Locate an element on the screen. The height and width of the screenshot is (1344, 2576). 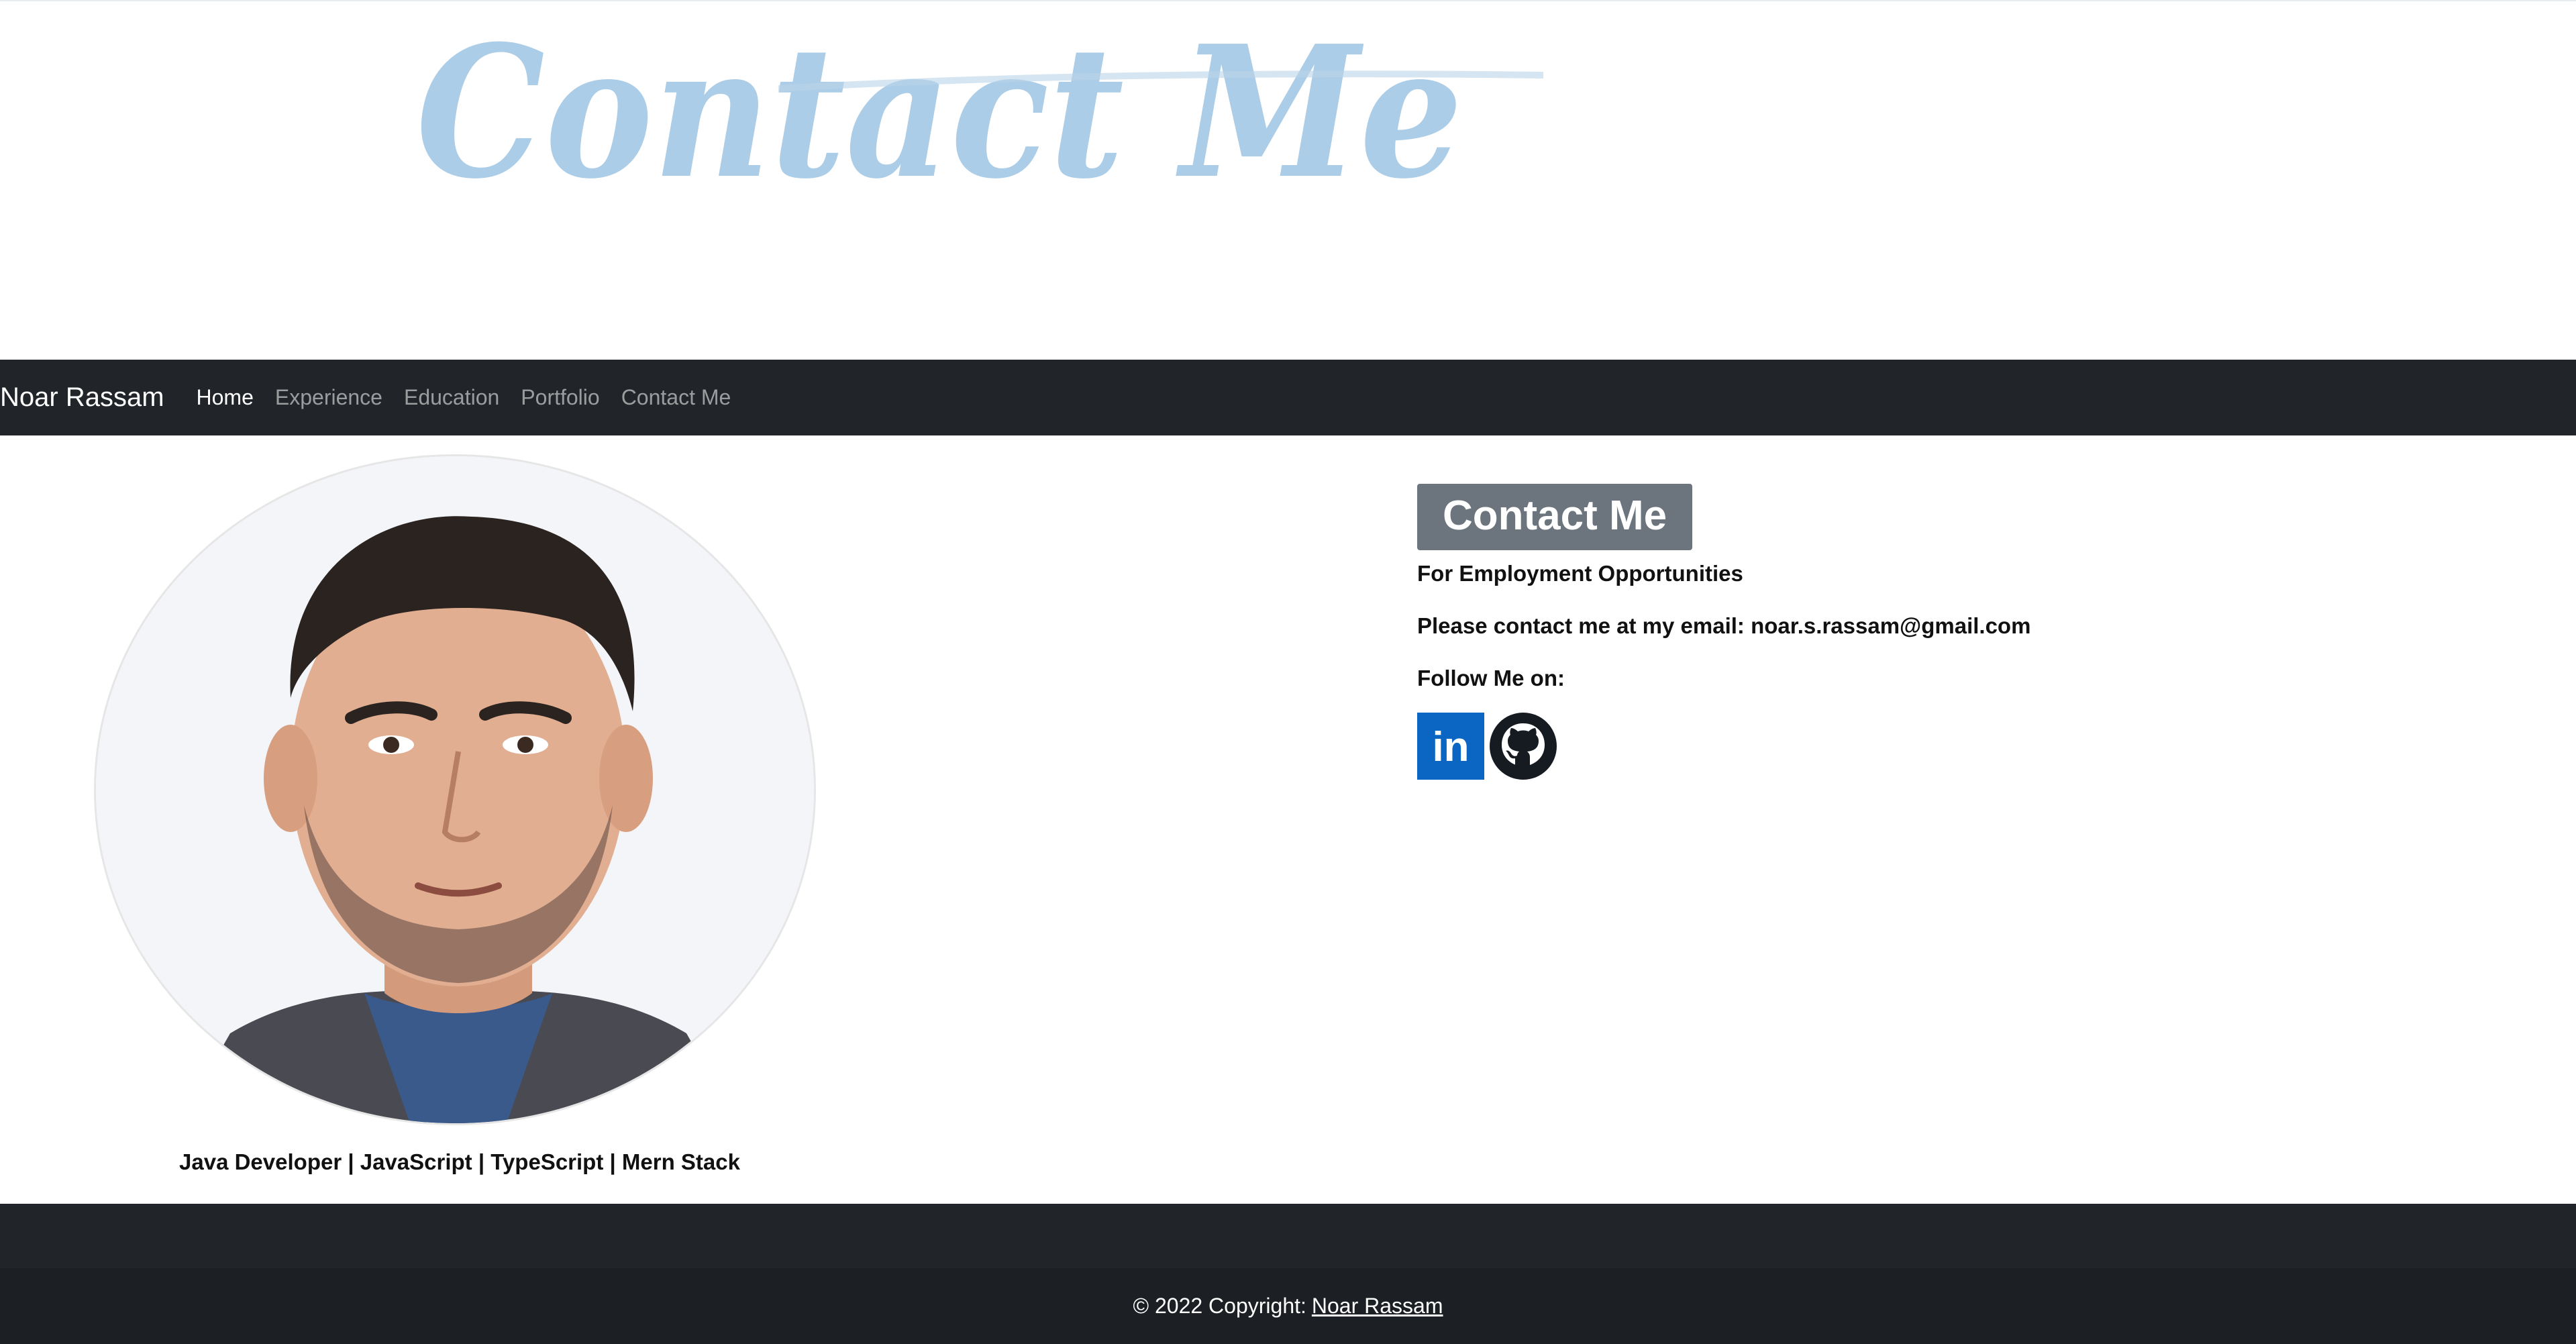
follow-text: Follow Me on: is located at coordinates (1491, 678).